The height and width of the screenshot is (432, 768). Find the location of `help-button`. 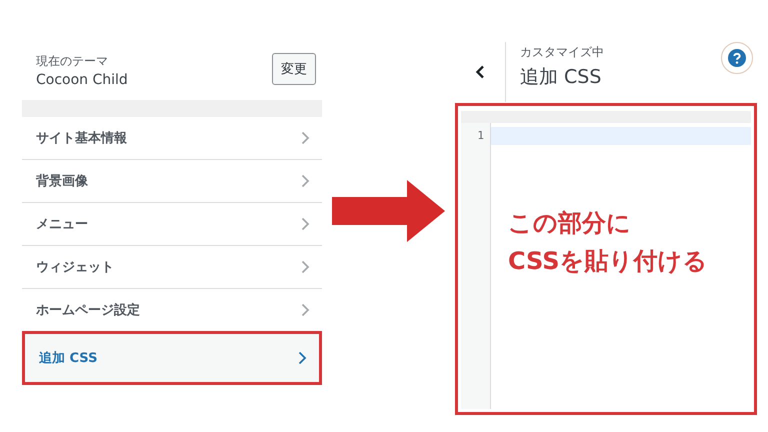

help-button is located at coordinates (737, 58).